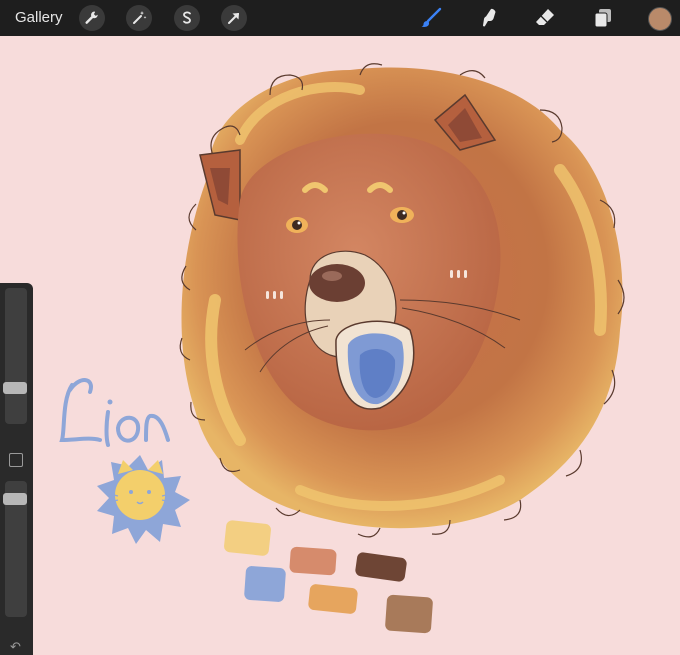 This screenshot has width=680, height=655. I want to click on brush-size-slider, so click(15, 356).